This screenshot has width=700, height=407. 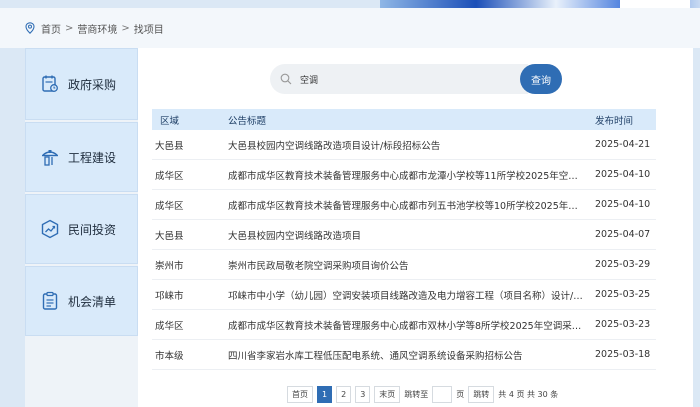 What do you see at coordinates (92, 84) in the screenshot?
I see `sidebar-item-label: 政府采购` at bounding box center [92, 84].